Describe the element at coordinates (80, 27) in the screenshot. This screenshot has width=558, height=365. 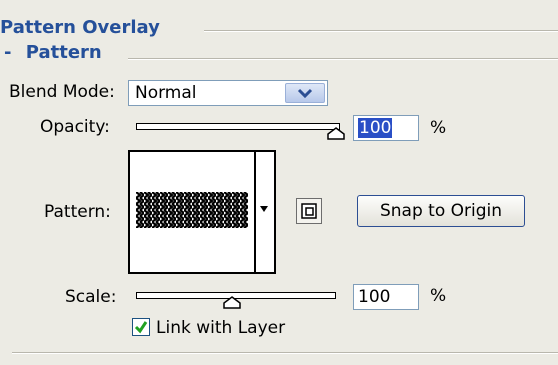
I see `panel-title: Pattern Overlay` at that location.